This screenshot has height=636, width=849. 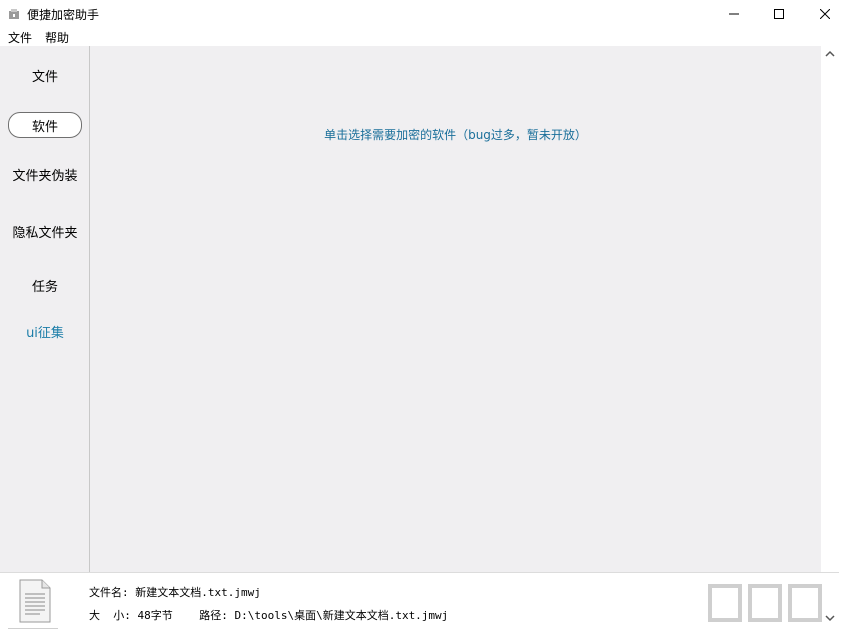 I want to click on close-icon, so click(x=825, y=14).